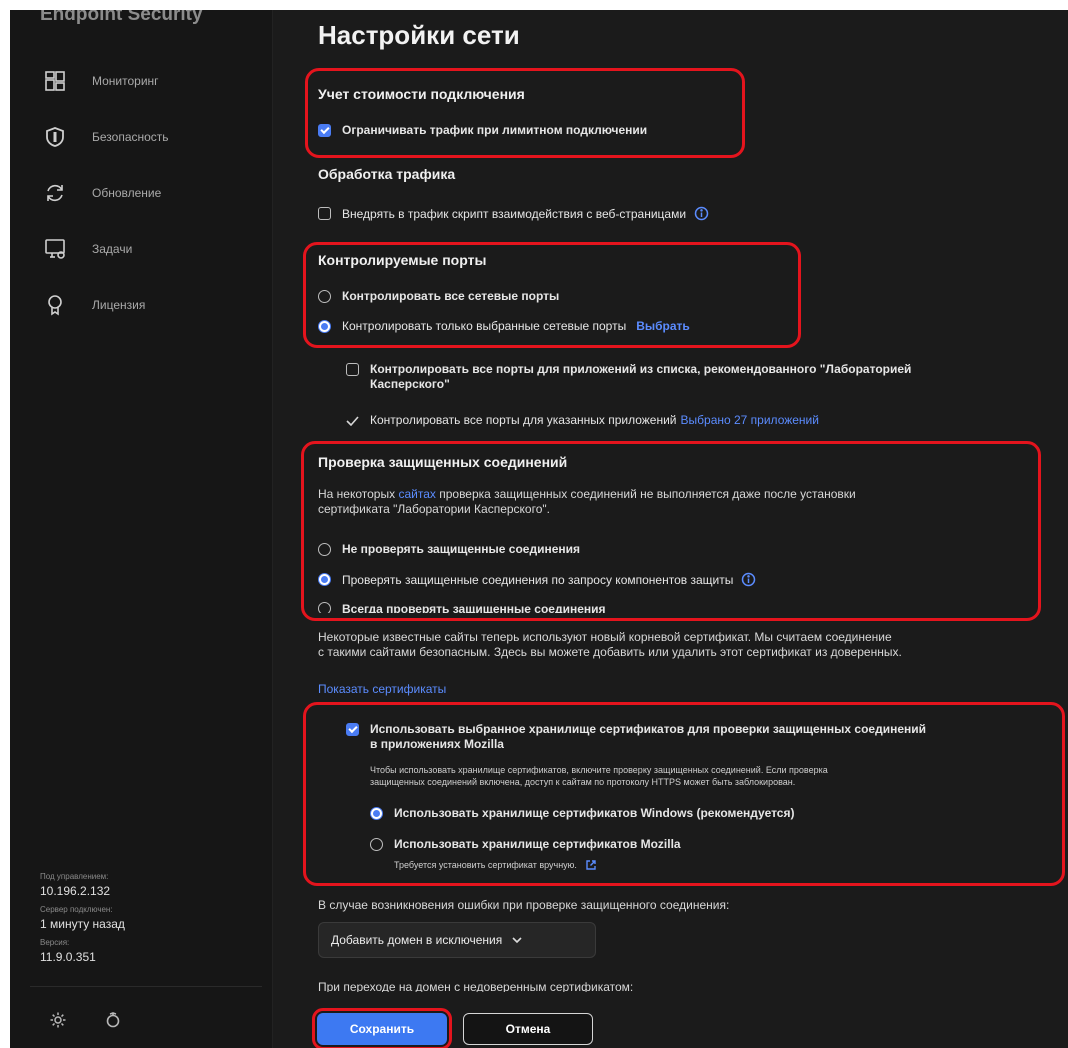 Image resolution: width=1068 pixels, height=1048 pixels. What do you see at coordinates (324, 607) in the screenshot?
I see `secure-always-radio` at bounding box center [324, 607].